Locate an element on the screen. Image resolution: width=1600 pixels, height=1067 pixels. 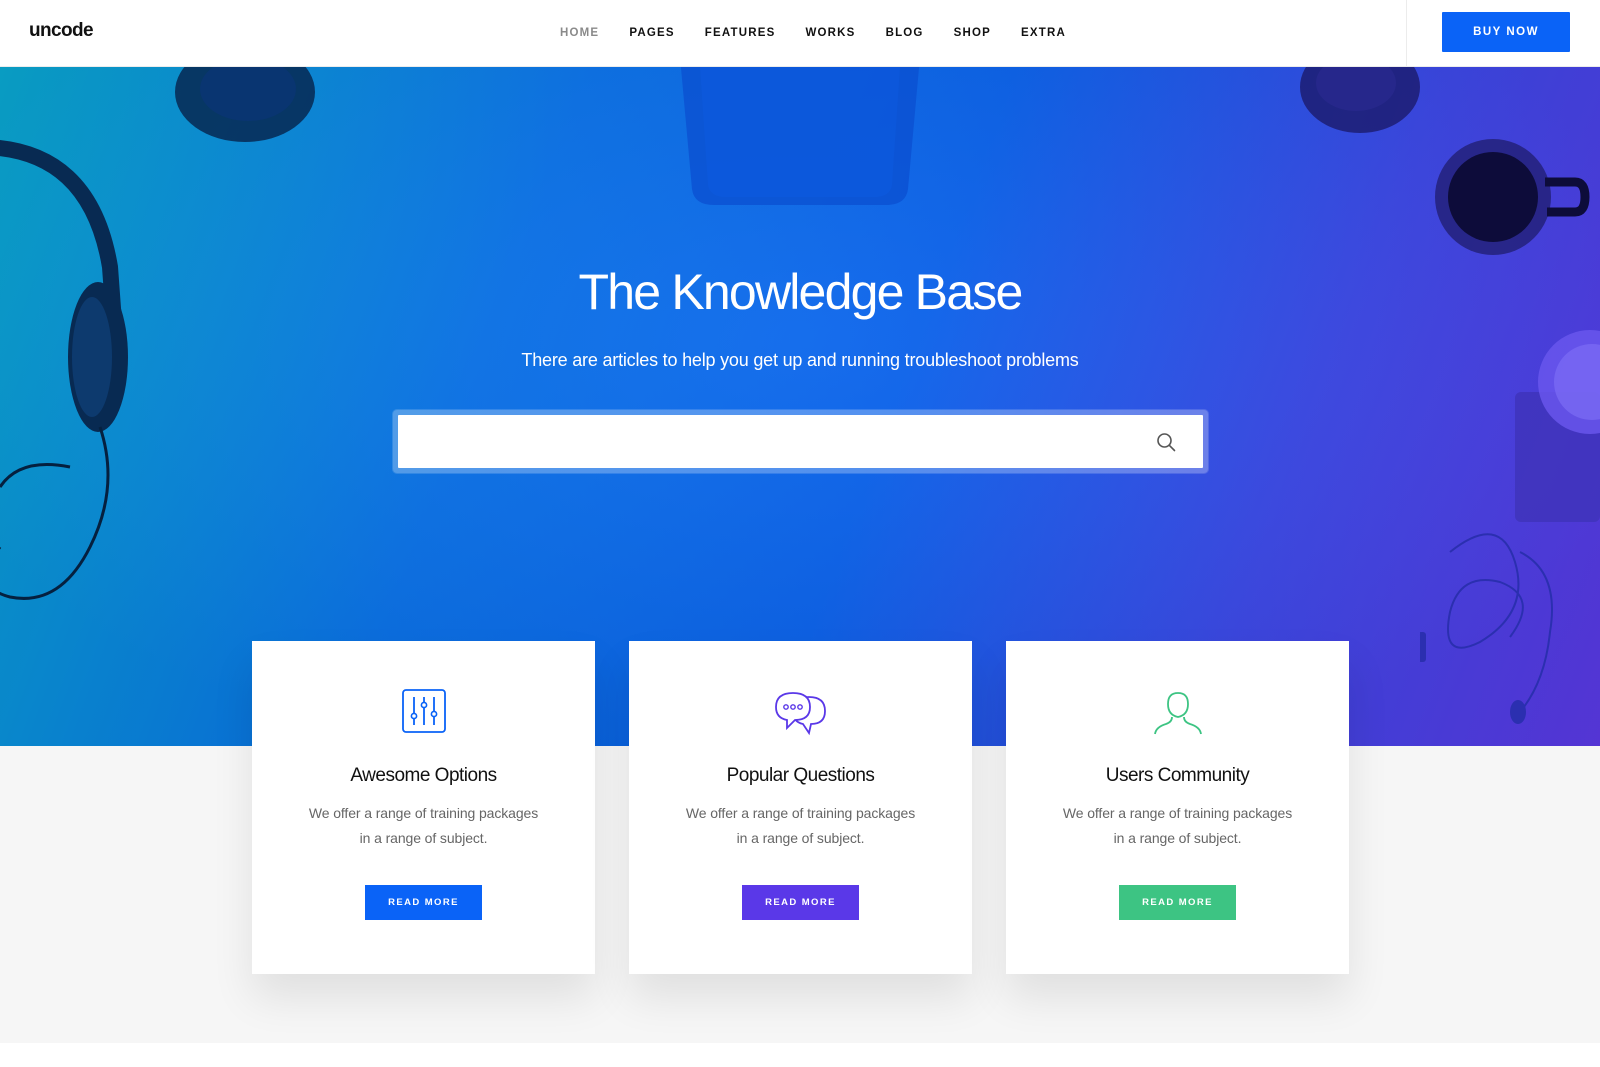
page-footer-gap is located at coordinates (800, 1055).